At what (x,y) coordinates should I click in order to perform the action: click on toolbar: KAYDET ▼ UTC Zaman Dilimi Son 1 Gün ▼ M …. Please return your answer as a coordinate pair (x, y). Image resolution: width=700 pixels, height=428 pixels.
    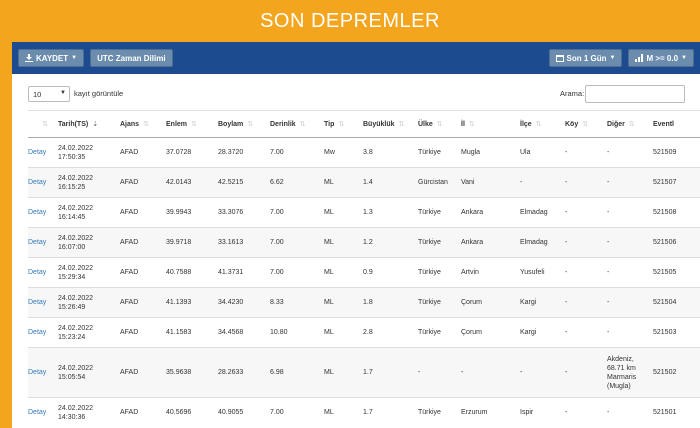
    Looking at the image, I should click on (356, 58).